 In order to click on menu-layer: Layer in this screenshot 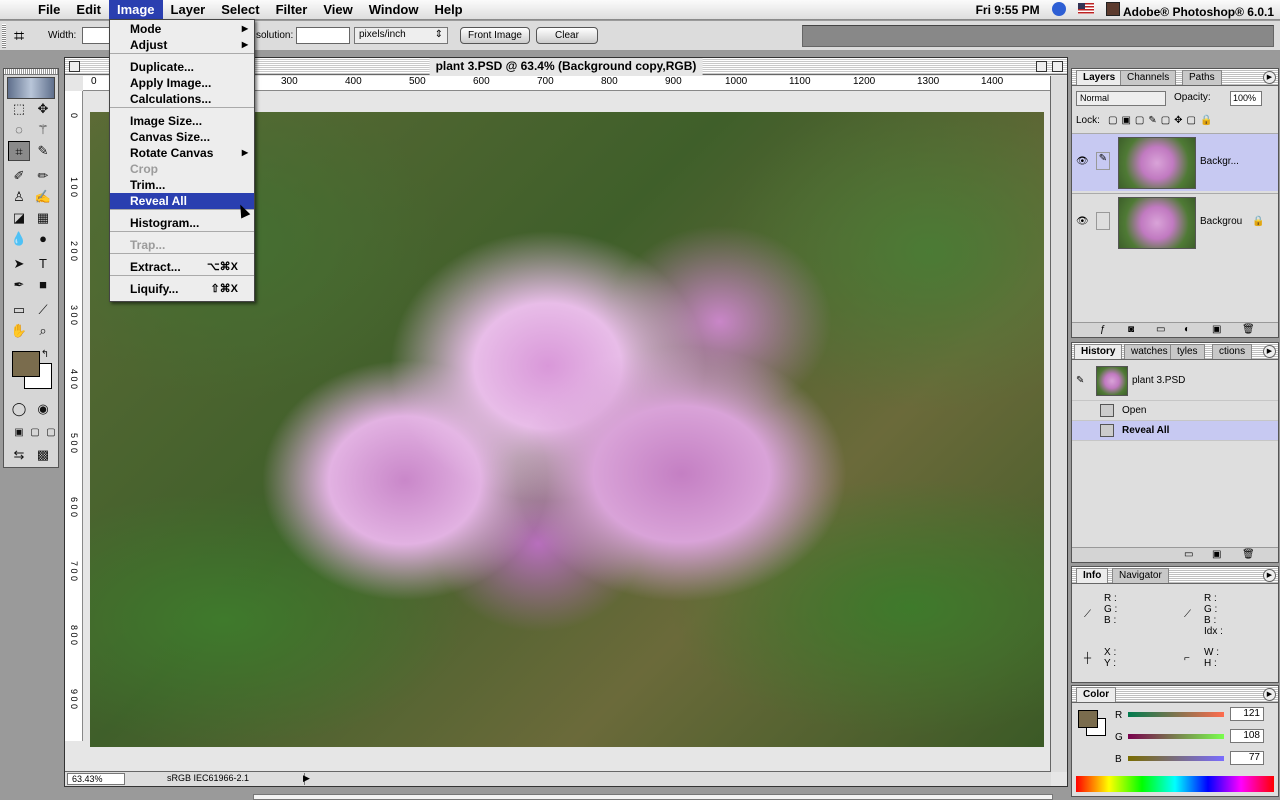, I will do `click(188, 10)`.